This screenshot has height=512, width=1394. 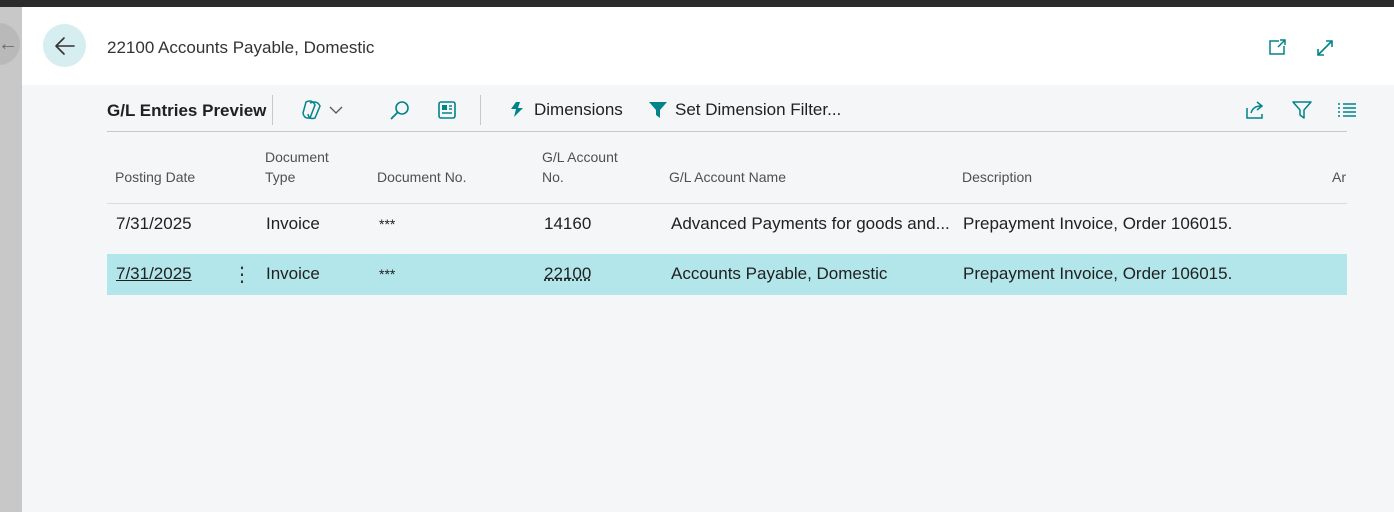 I want to click on filter-icon, so click(x=1302, y=110).